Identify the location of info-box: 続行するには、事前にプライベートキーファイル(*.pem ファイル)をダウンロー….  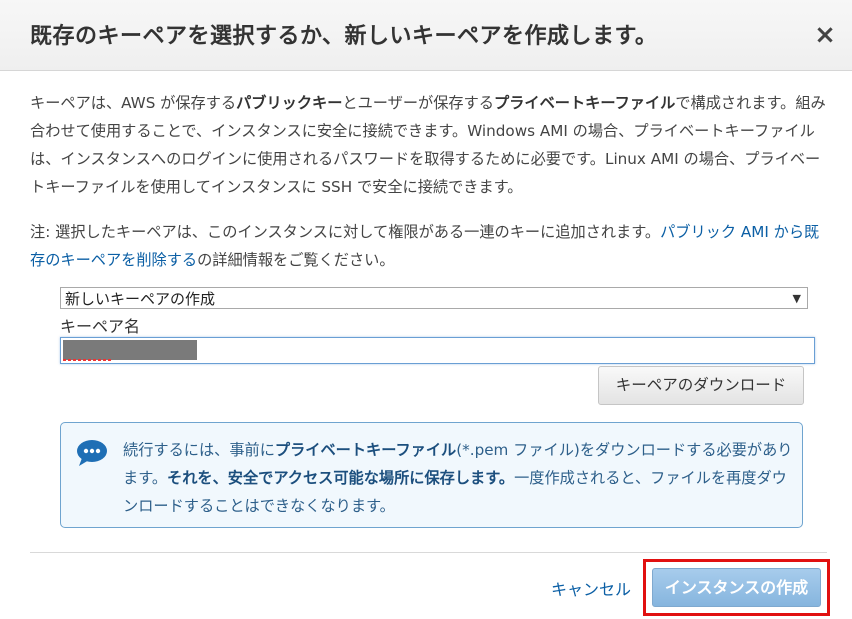
(431, 475).